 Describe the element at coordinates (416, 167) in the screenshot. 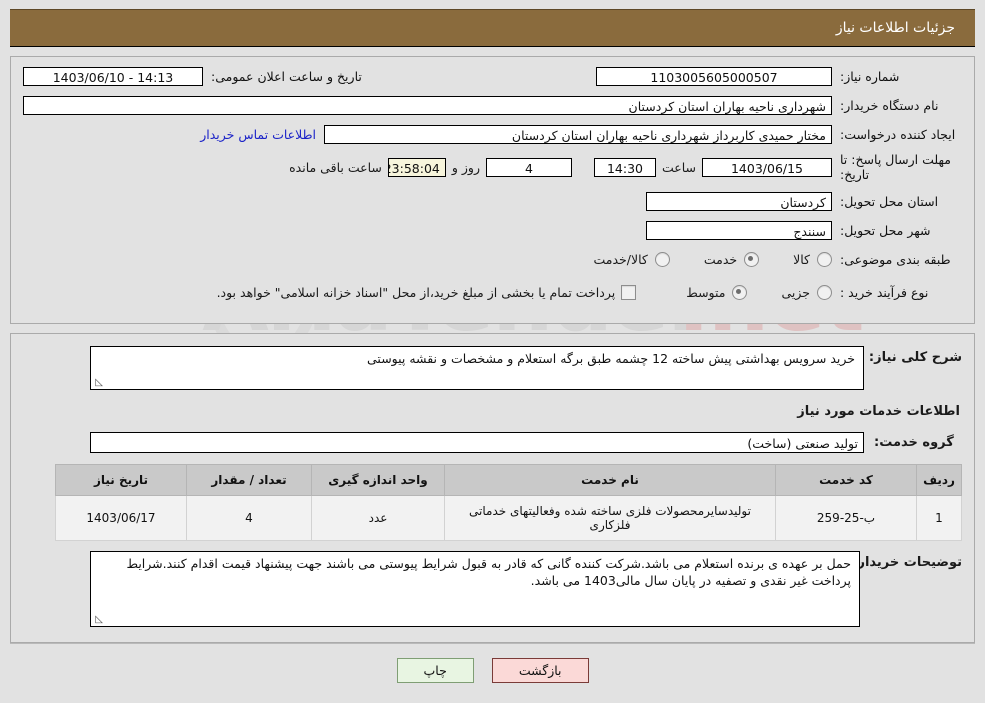

I see `countdown-timer: 23:58:04` at that location.